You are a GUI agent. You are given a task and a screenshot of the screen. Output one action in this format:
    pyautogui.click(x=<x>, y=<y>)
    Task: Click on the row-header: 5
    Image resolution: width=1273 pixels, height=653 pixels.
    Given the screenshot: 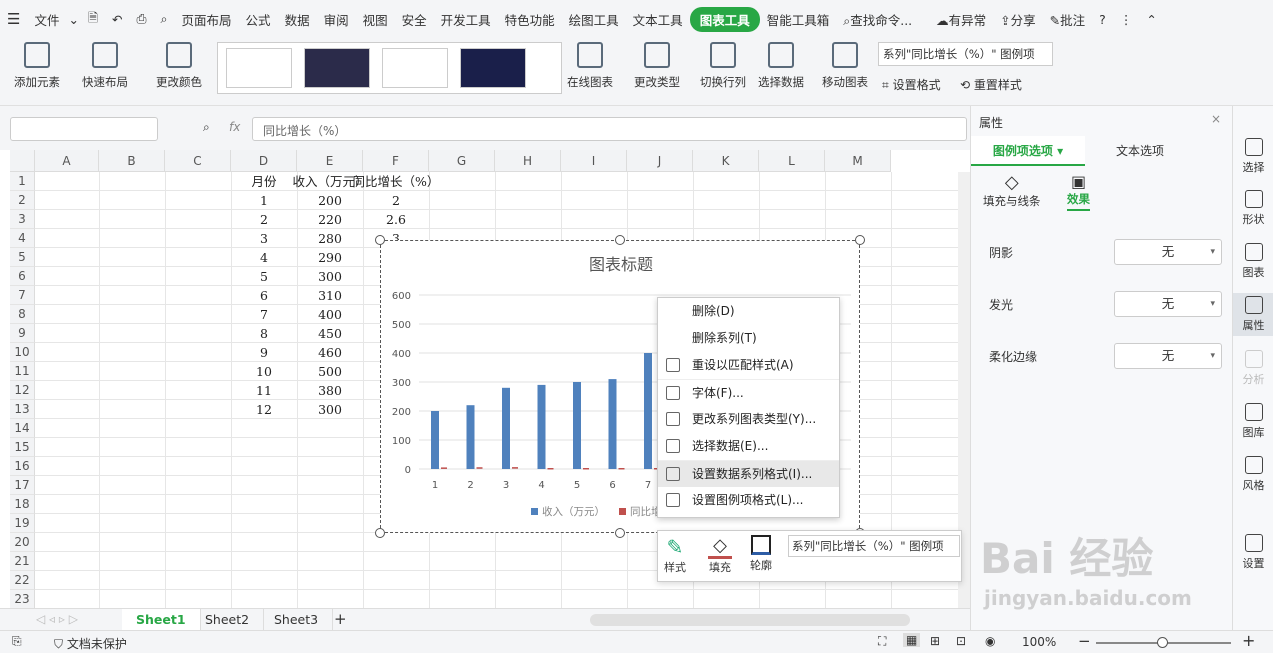 What is the action you would take?
    pyautogui.click(x=22, y=257)
    